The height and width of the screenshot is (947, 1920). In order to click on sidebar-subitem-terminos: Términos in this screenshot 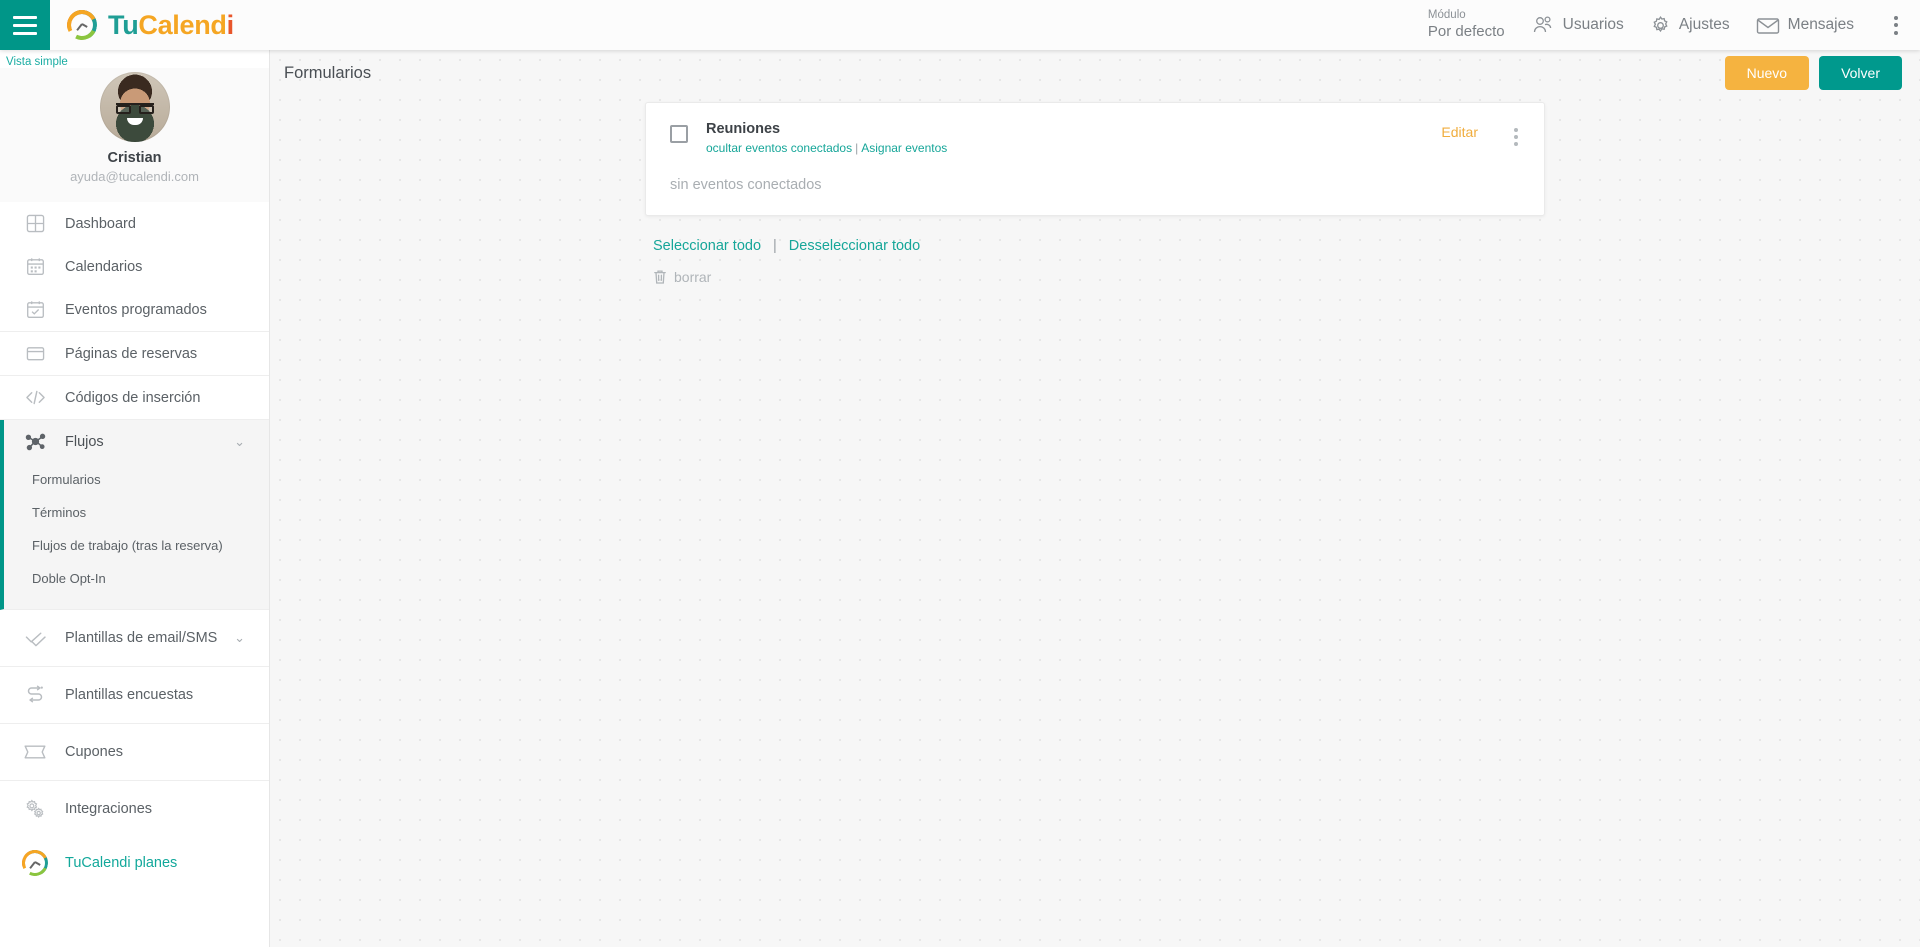, I will do `click(136, 512)`.